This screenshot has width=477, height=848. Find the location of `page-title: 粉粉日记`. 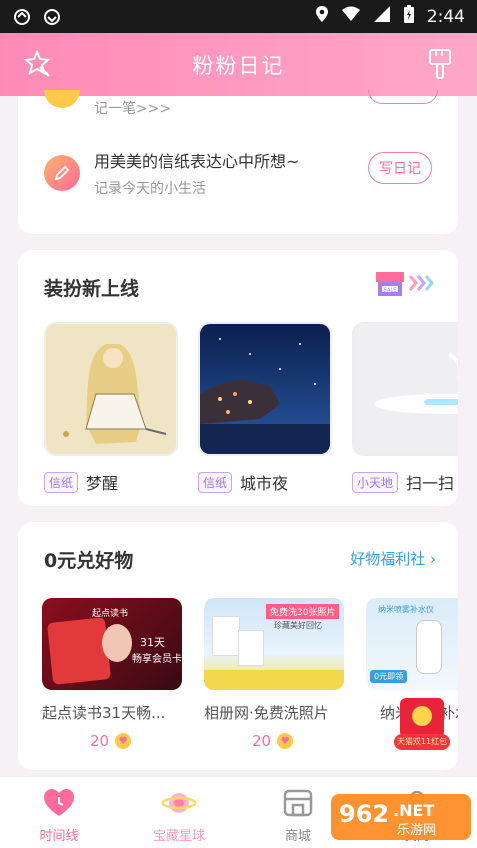

page-title: 粉粉日记 is located at coordinates (238, 65).